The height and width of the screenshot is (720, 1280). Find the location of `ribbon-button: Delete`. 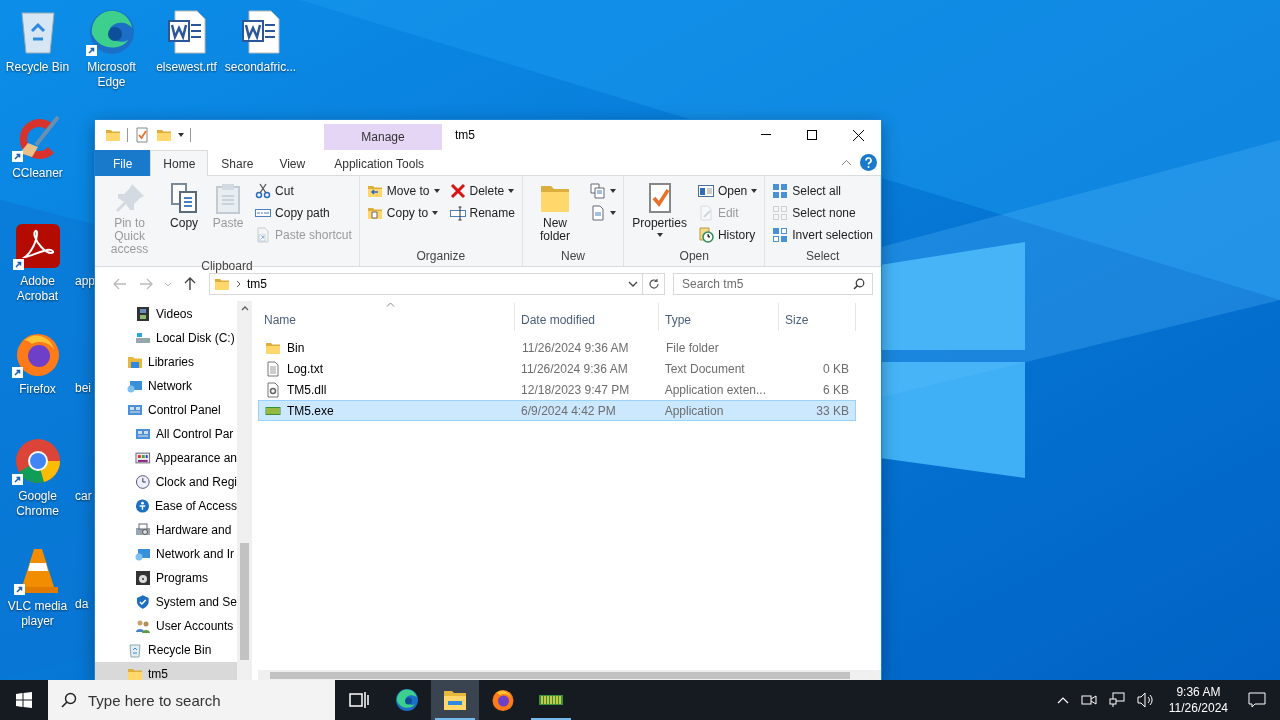

ribbon-button: Delete is located at coordinates (482, 191).